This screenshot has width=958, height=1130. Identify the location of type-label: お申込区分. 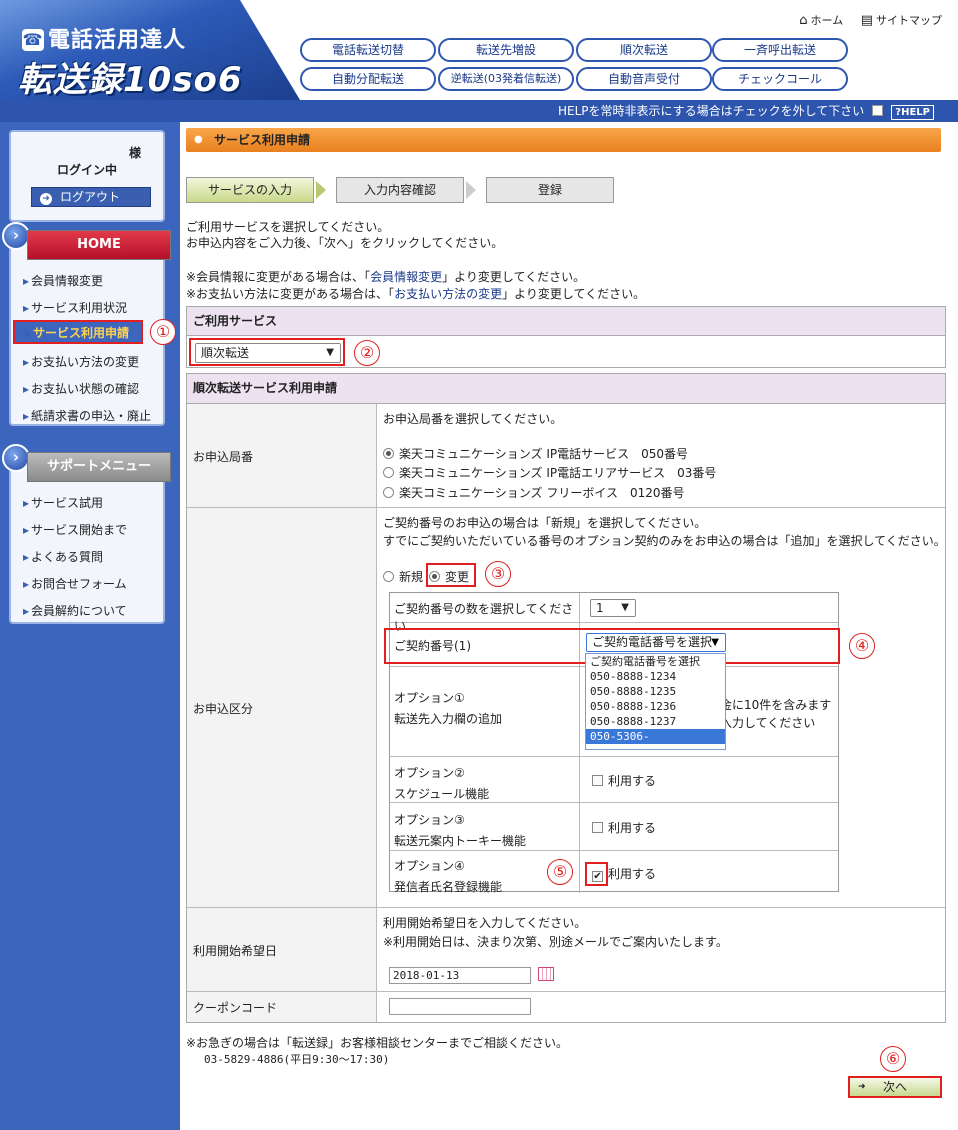
(282, 708).